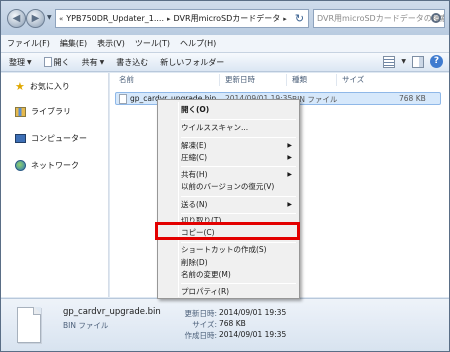 The width and height of the screenshot is (450, 352). I want to click on share-button: 共有 ▼, so click(93, 62).